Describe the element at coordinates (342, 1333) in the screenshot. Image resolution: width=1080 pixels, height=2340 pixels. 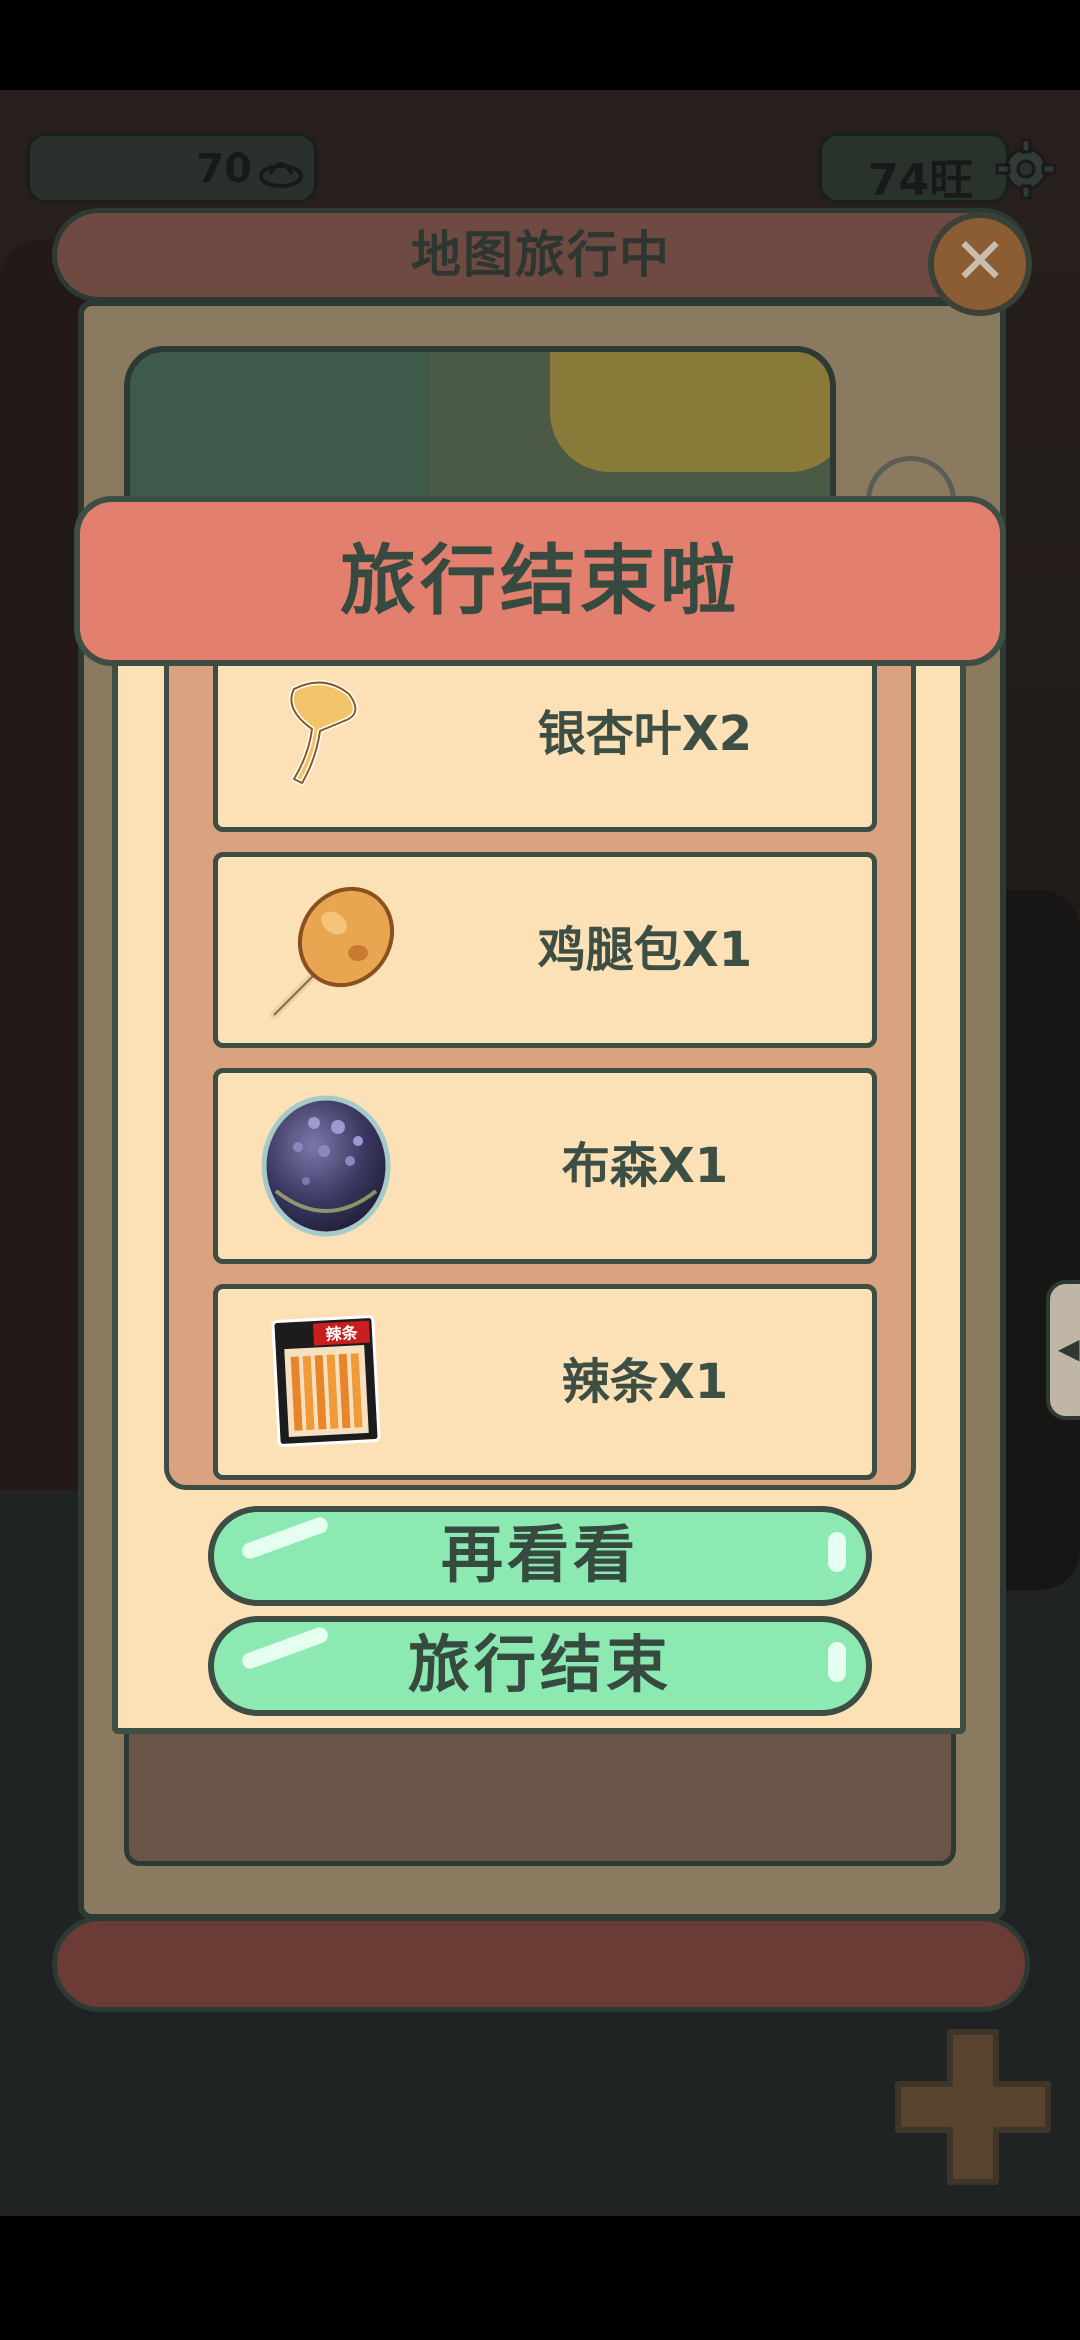
I see `spicy-strip-pack-text: 辣条` at that location.